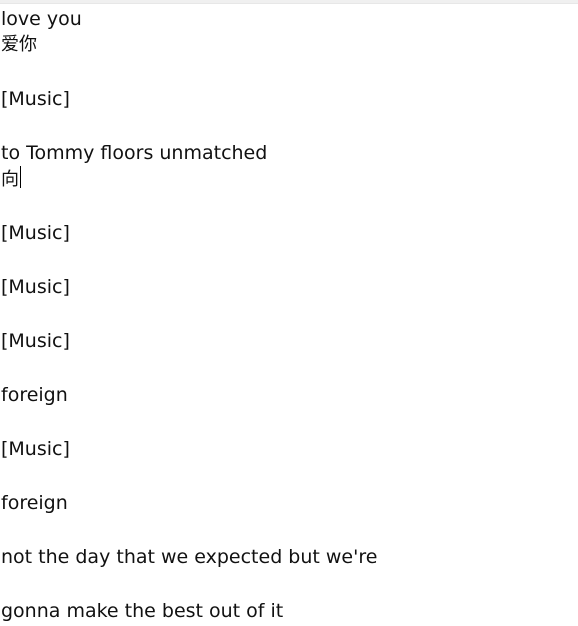  I want to click on text-line-active: 向, so click(11, 179).